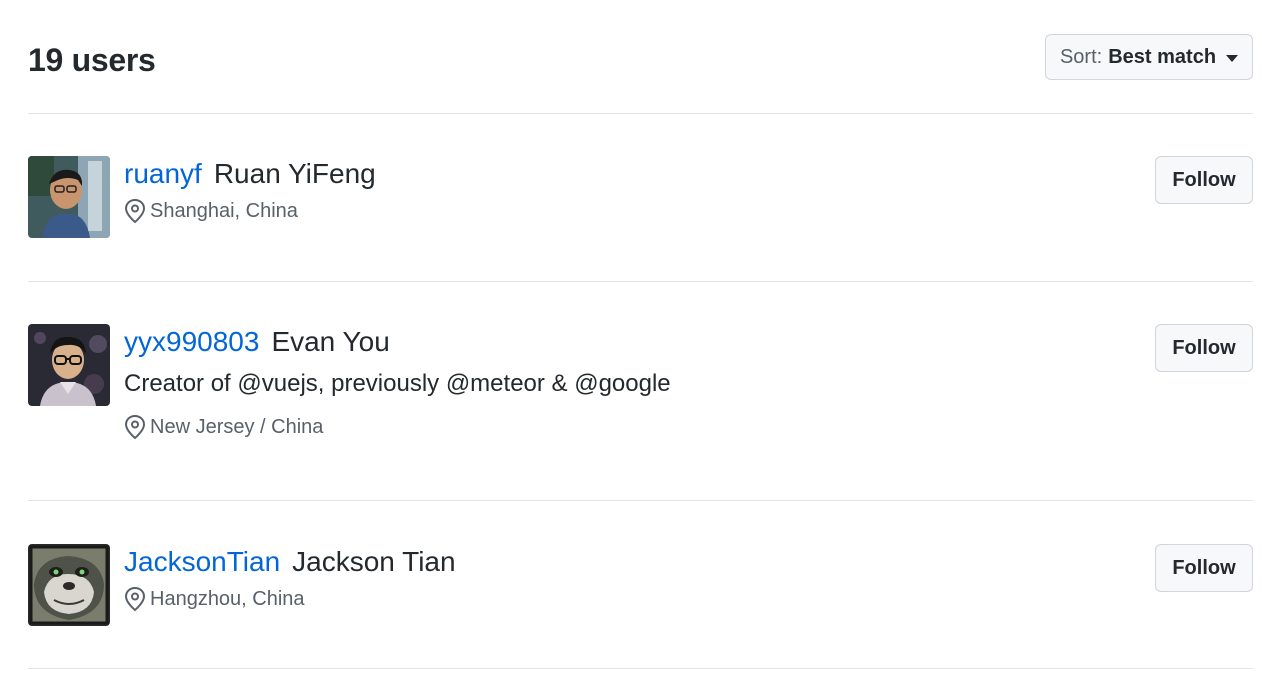 Image resolution: width=1262 pixels, height=674 pixels. What do you see at coordinates (294, 173) in the screenshot?
I see `user-full-name: Ruan YiFeng` at bounding box center [294, 173].